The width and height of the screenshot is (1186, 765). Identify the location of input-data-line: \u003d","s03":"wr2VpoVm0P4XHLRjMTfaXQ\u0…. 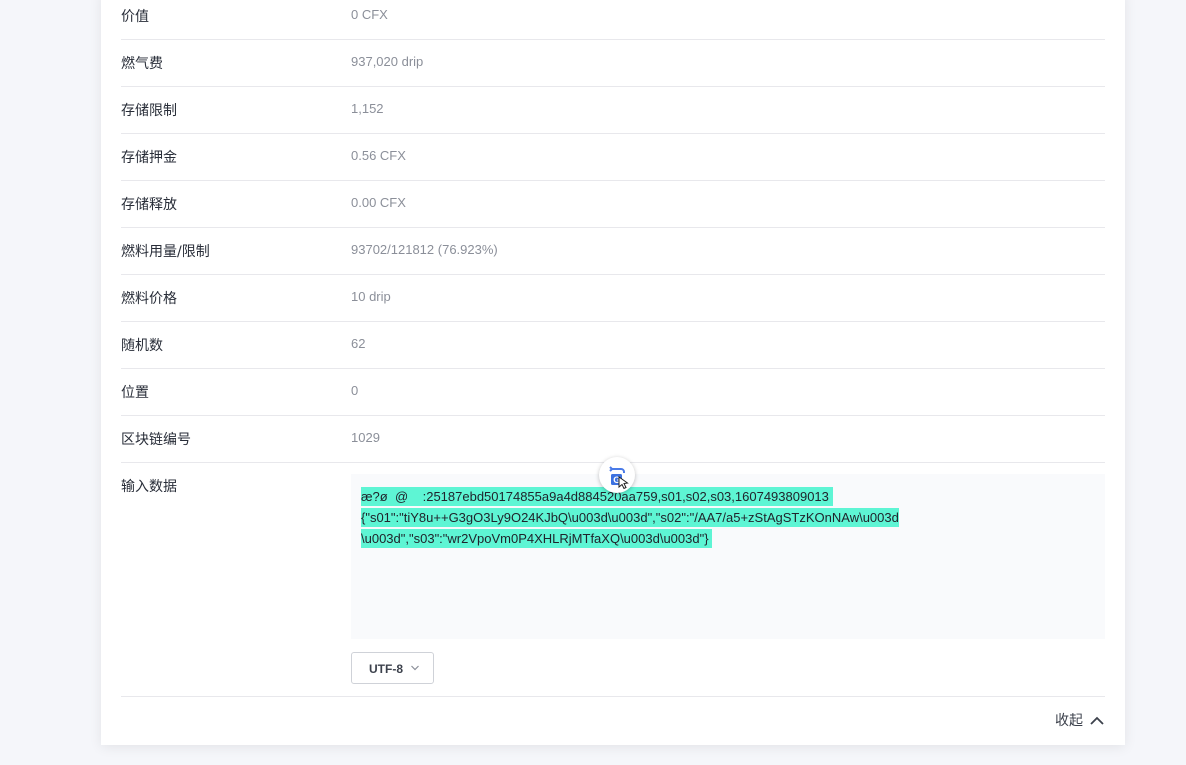
(537, 538).